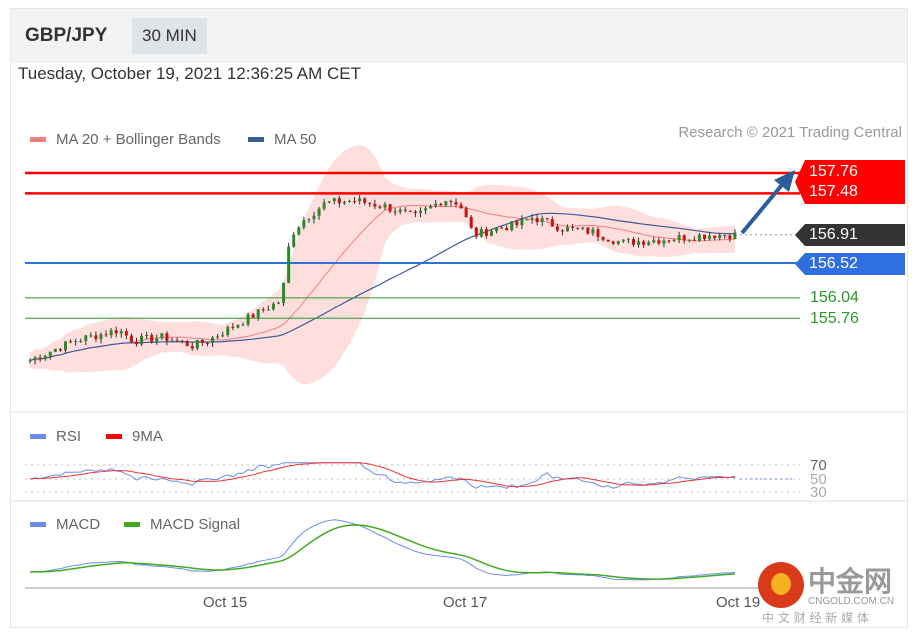 This screenshot has height=634, width=915. What do you see at coordinates (38, 436) in the screenshot?
I see `rsi-swatch` at bounding box center [38, 436].